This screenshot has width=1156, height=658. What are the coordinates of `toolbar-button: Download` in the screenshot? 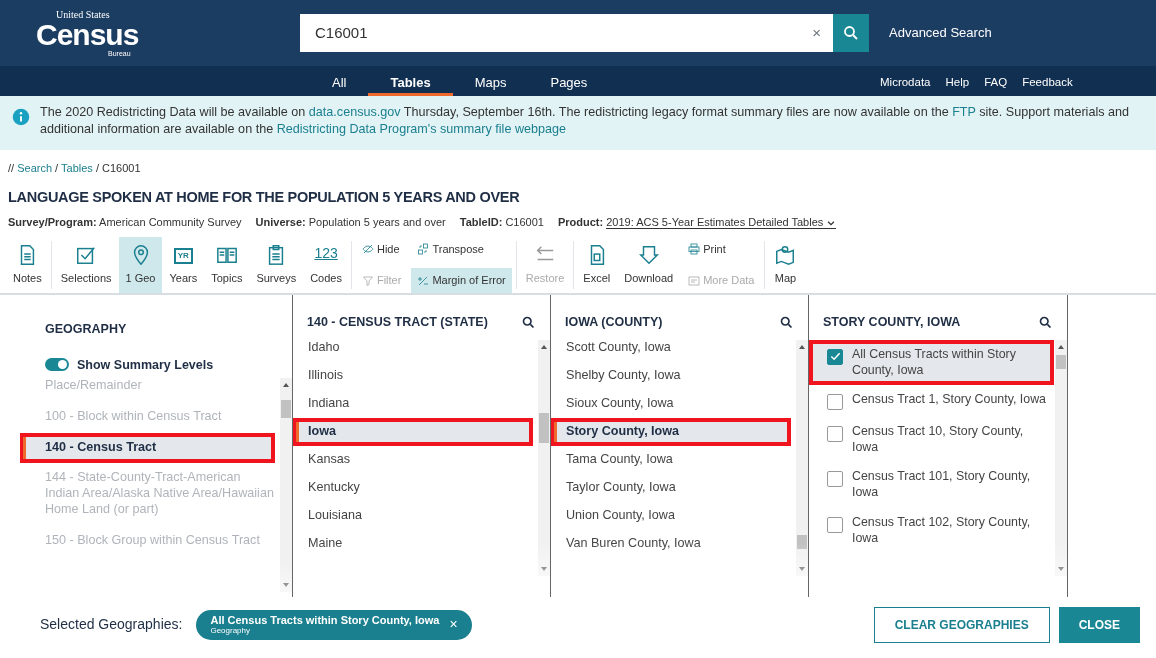 It's located at (649, 264).